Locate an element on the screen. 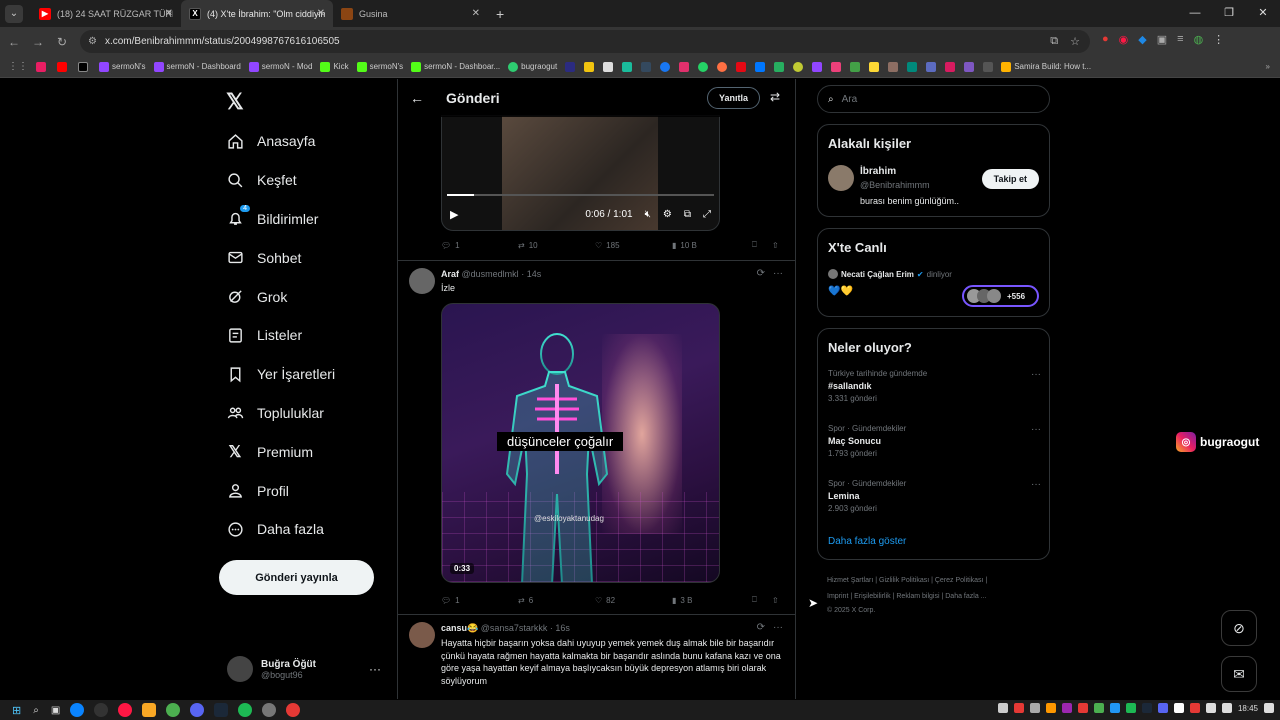  reply-action: 💬︎ 1 is located at coordinates (479, 245).